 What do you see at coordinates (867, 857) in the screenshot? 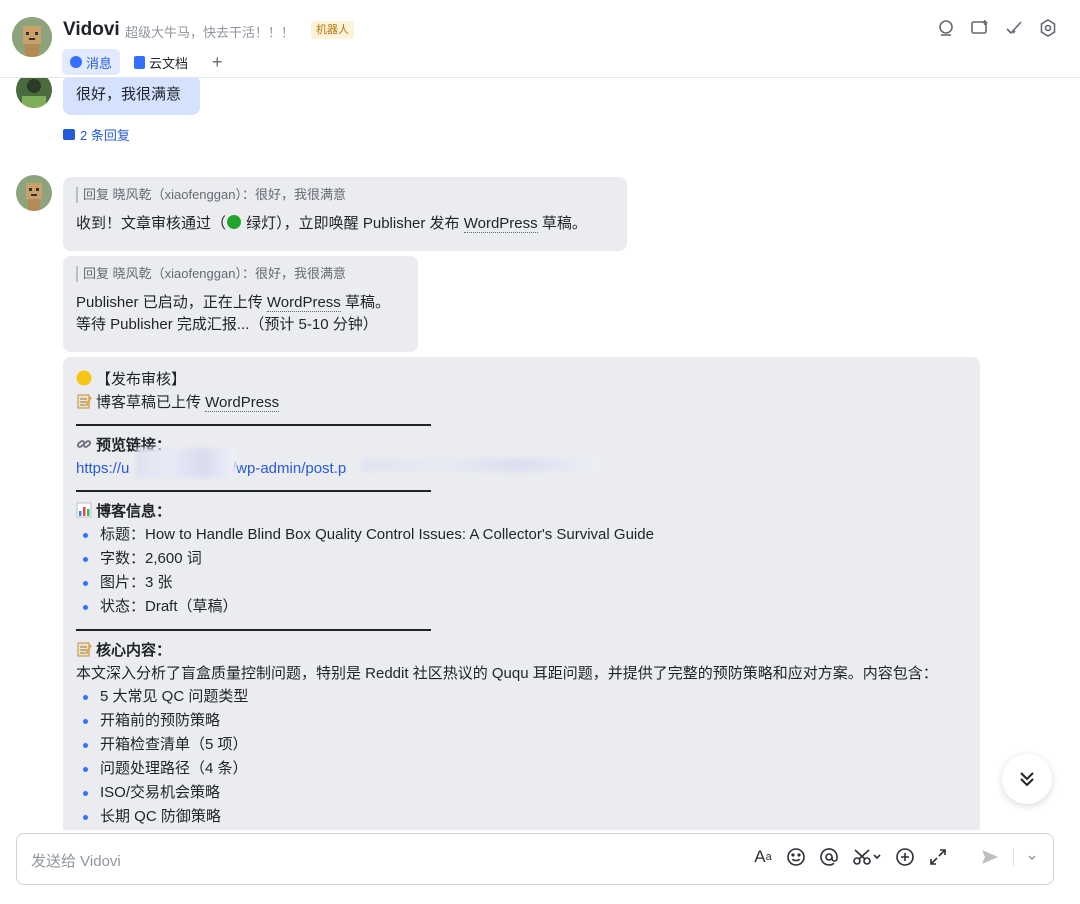
I see `scissors-icon` at bounding box center [867, 857].